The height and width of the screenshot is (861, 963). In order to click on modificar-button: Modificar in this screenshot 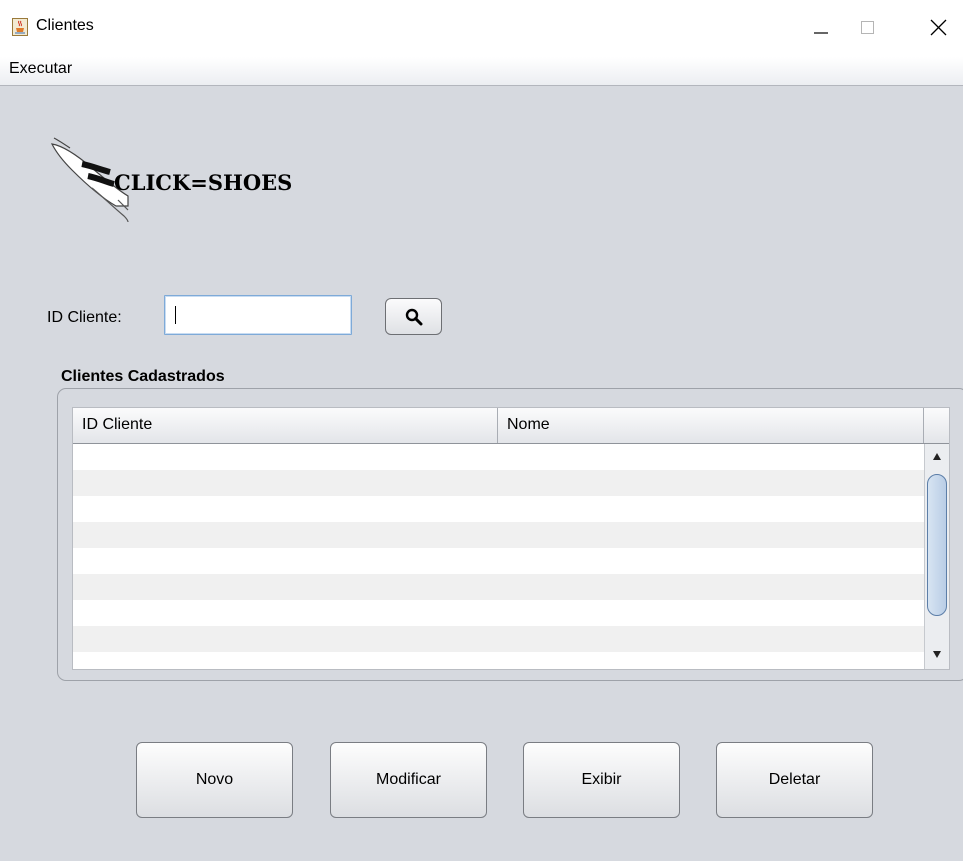, I will do `click(408, 780)`.